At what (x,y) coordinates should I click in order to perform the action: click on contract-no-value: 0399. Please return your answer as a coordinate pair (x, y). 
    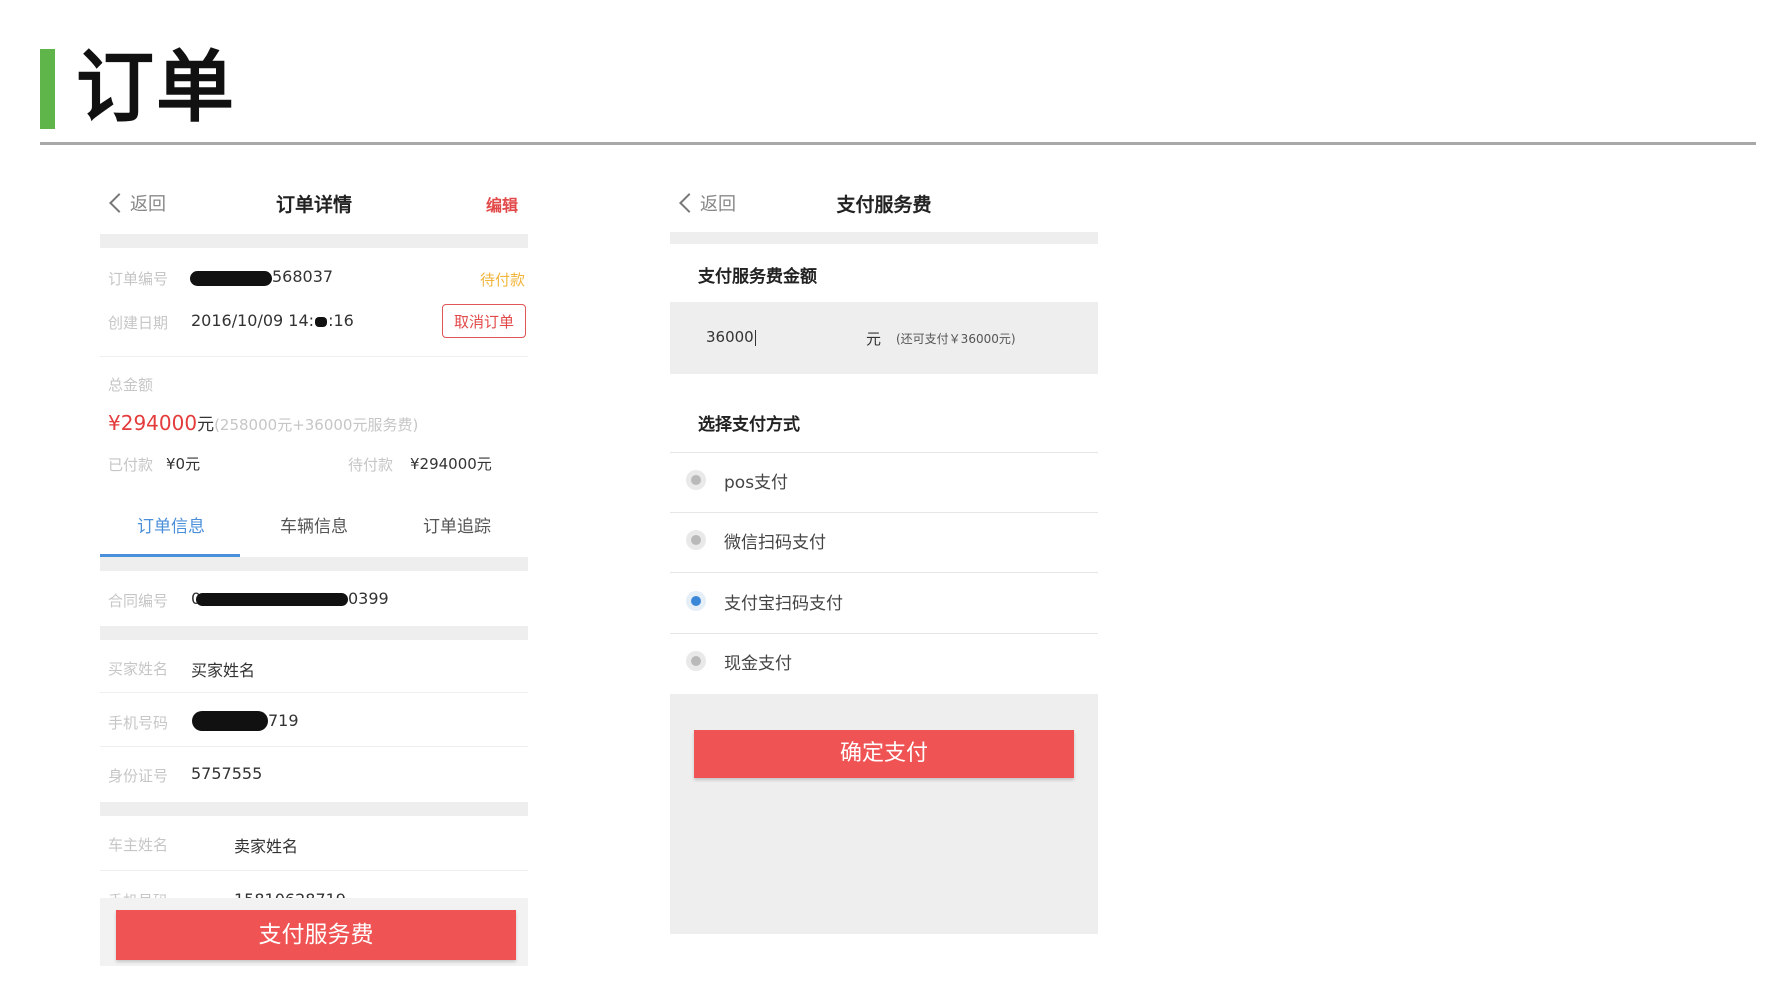
    Looking at the image, I should click on (368, 598).